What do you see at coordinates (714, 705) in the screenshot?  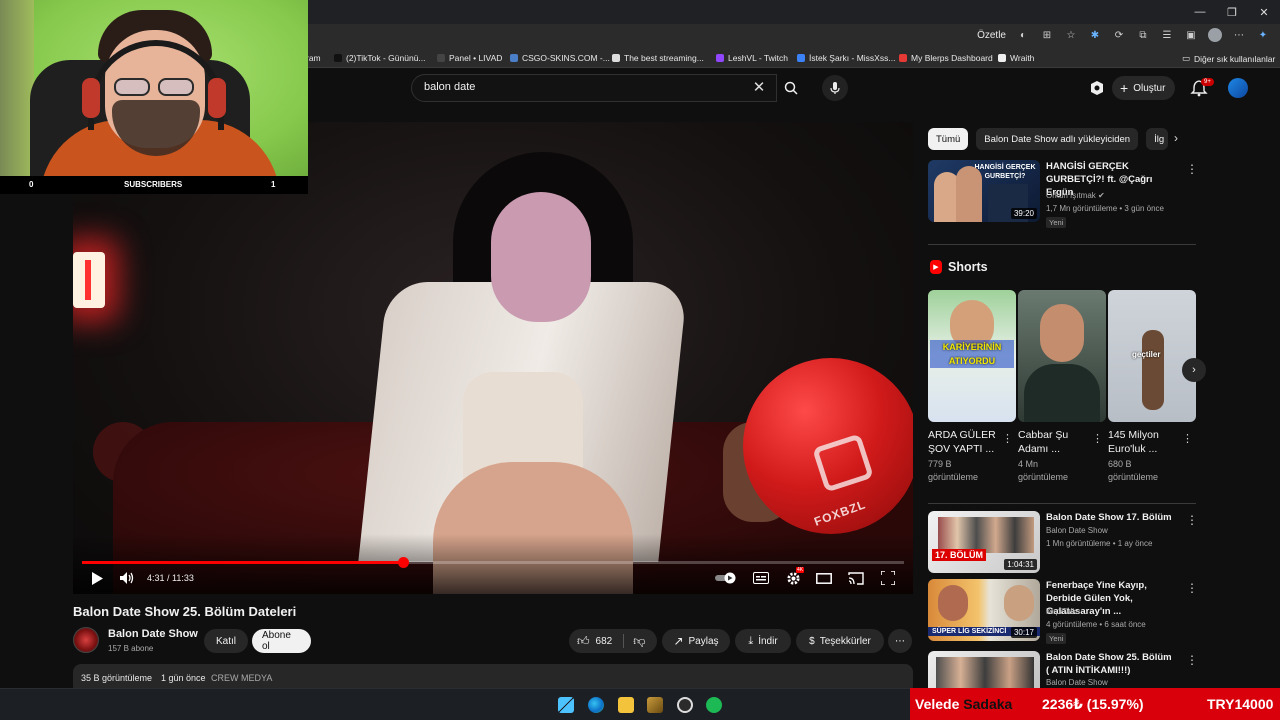 I see `spotify-icon` at bounding box center [714, 705].